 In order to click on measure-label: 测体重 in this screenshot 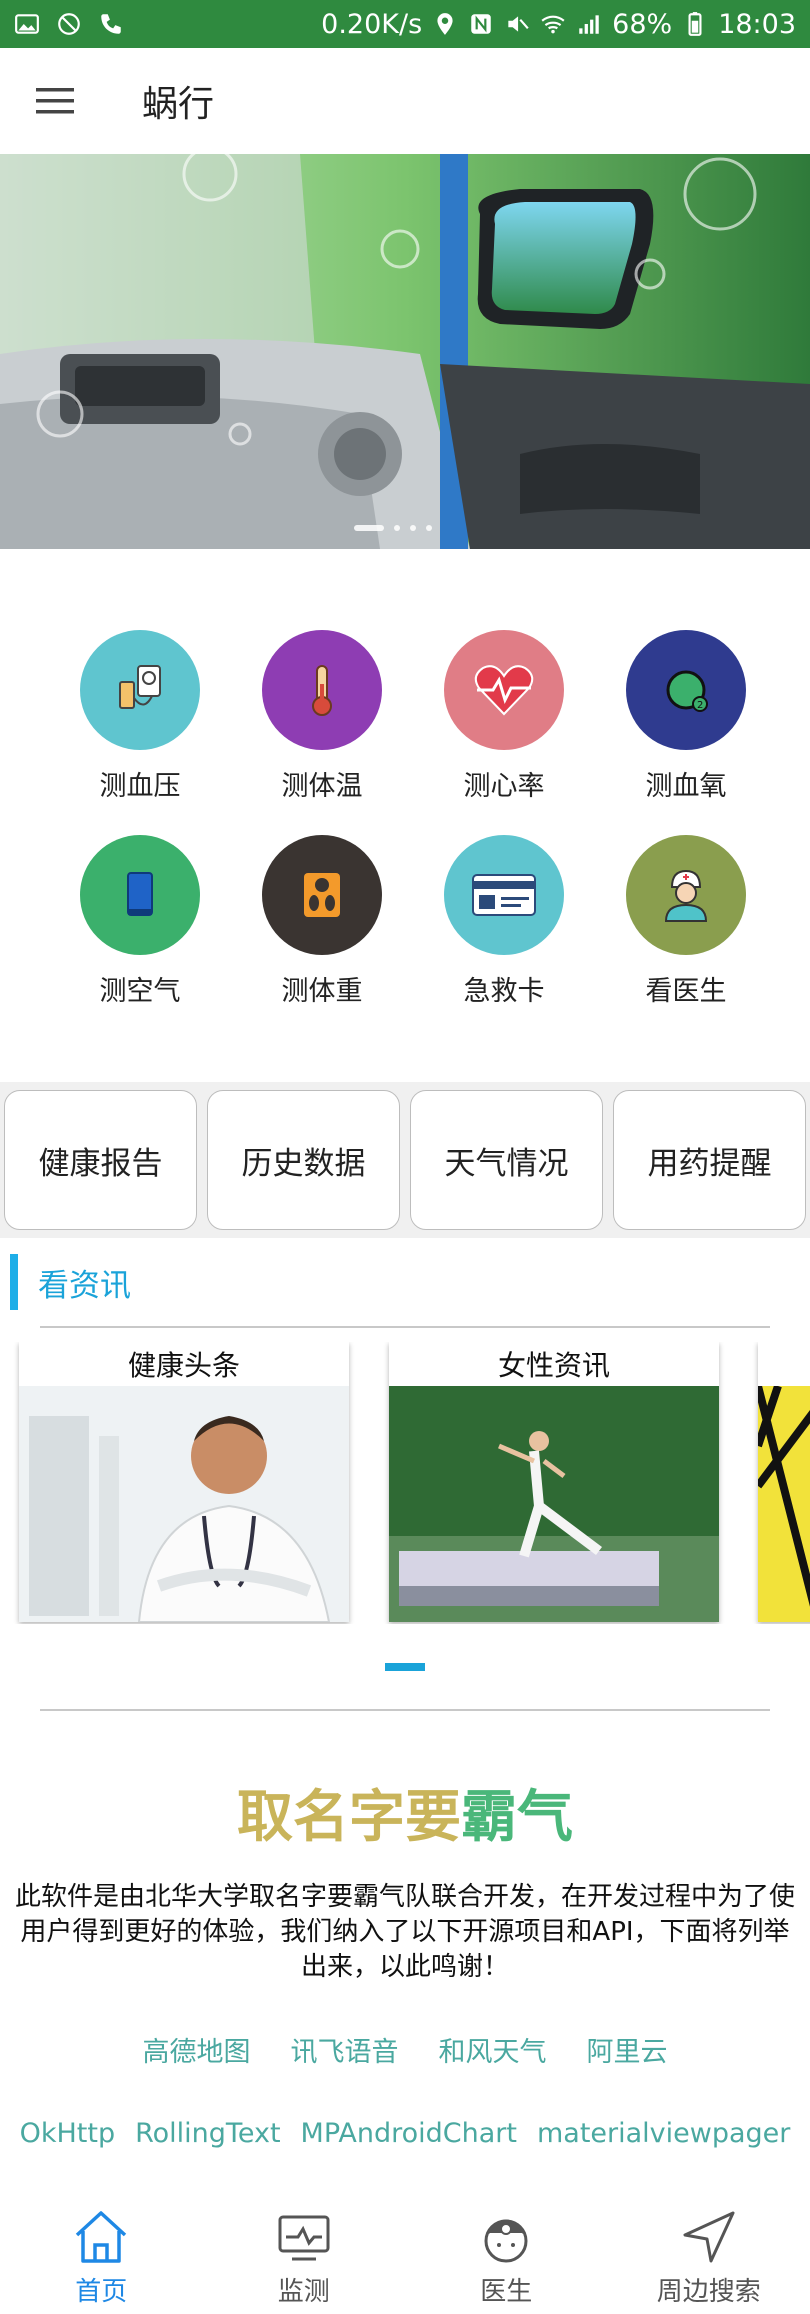, I will do `click(322, 991)`.